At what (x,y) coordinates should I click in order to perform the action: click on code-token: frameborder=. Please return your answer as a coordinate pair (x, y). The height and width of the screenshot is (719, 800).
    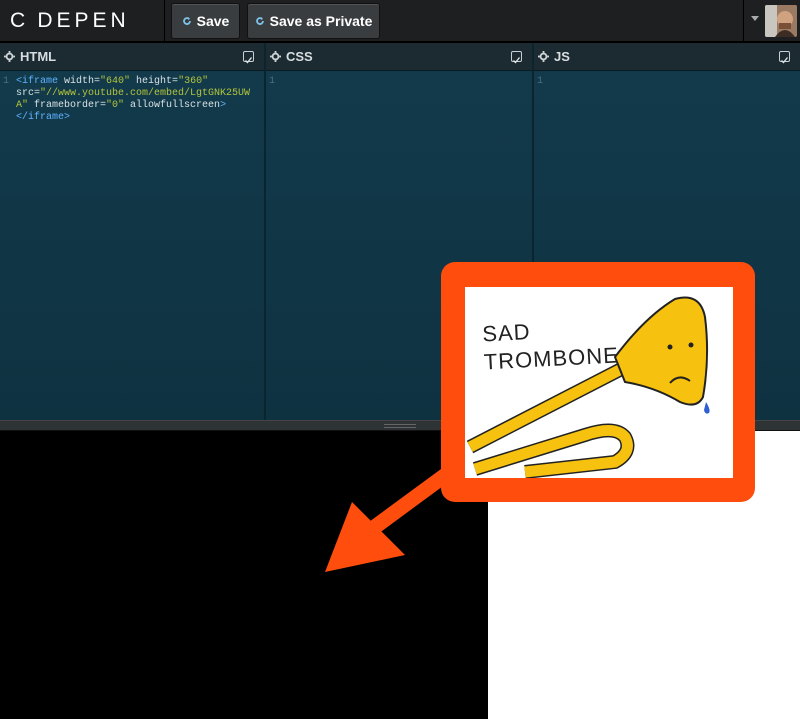
    Looking at the image, I should click on (67, 105).